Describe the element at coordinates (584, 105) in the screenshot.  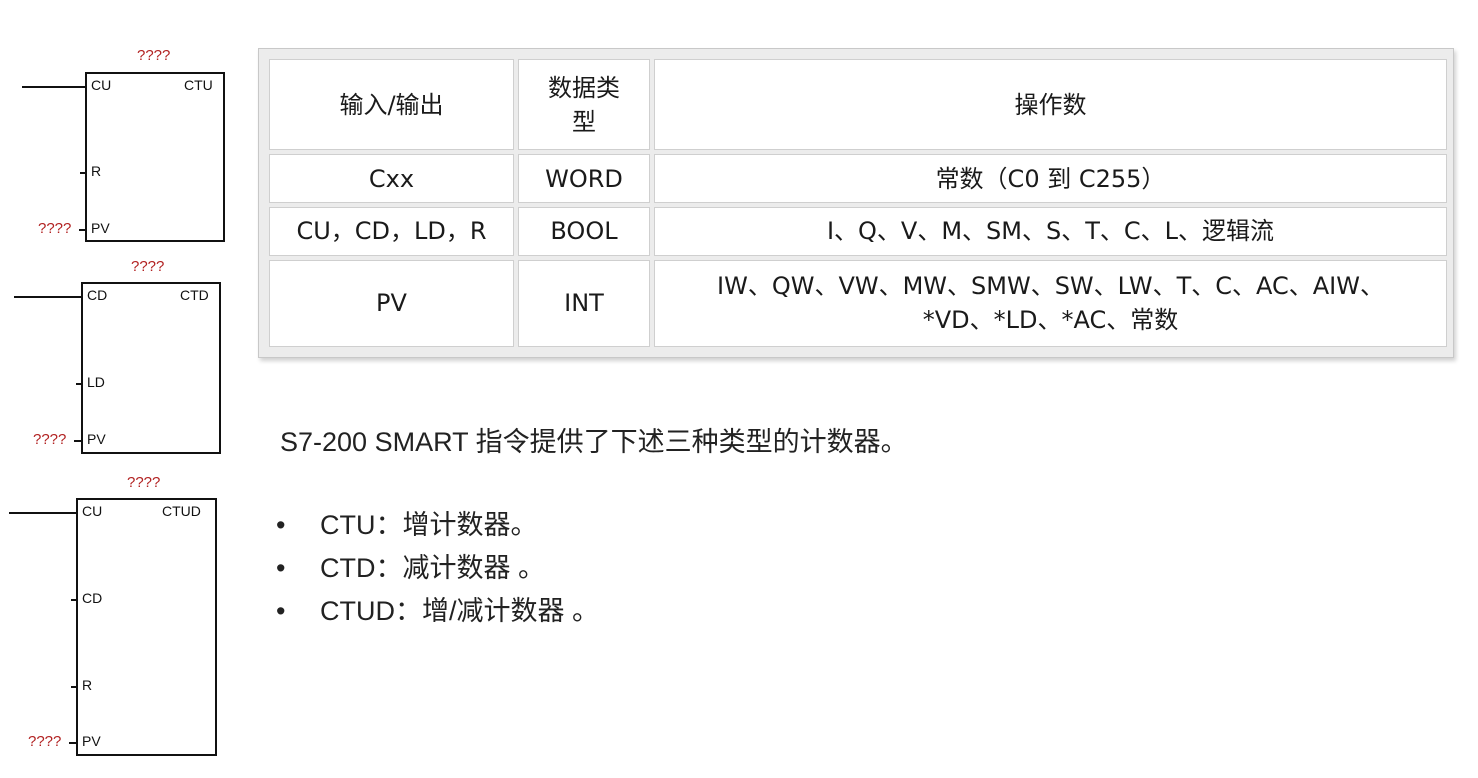
I see `header-type: 数据类 型` at that location.